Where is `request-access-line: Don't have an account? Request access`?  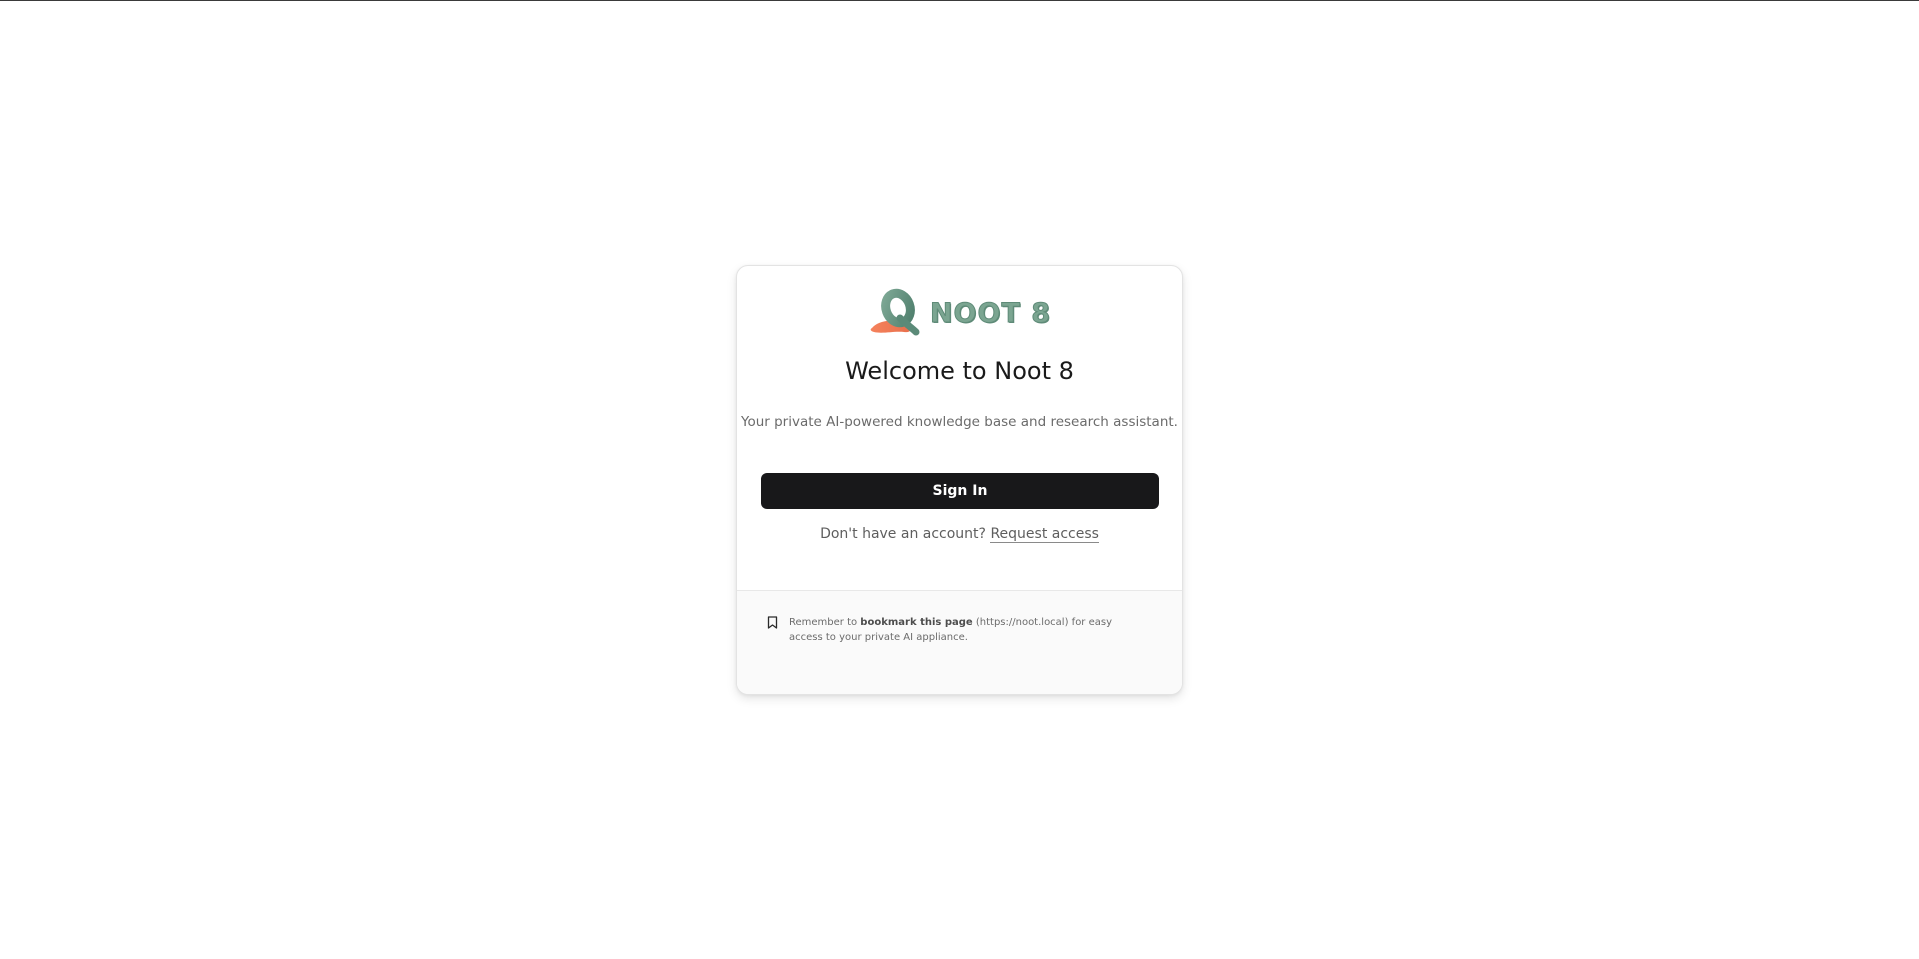 request-access-line: Don't have an account? Request access is located at coordinates (959, 534).